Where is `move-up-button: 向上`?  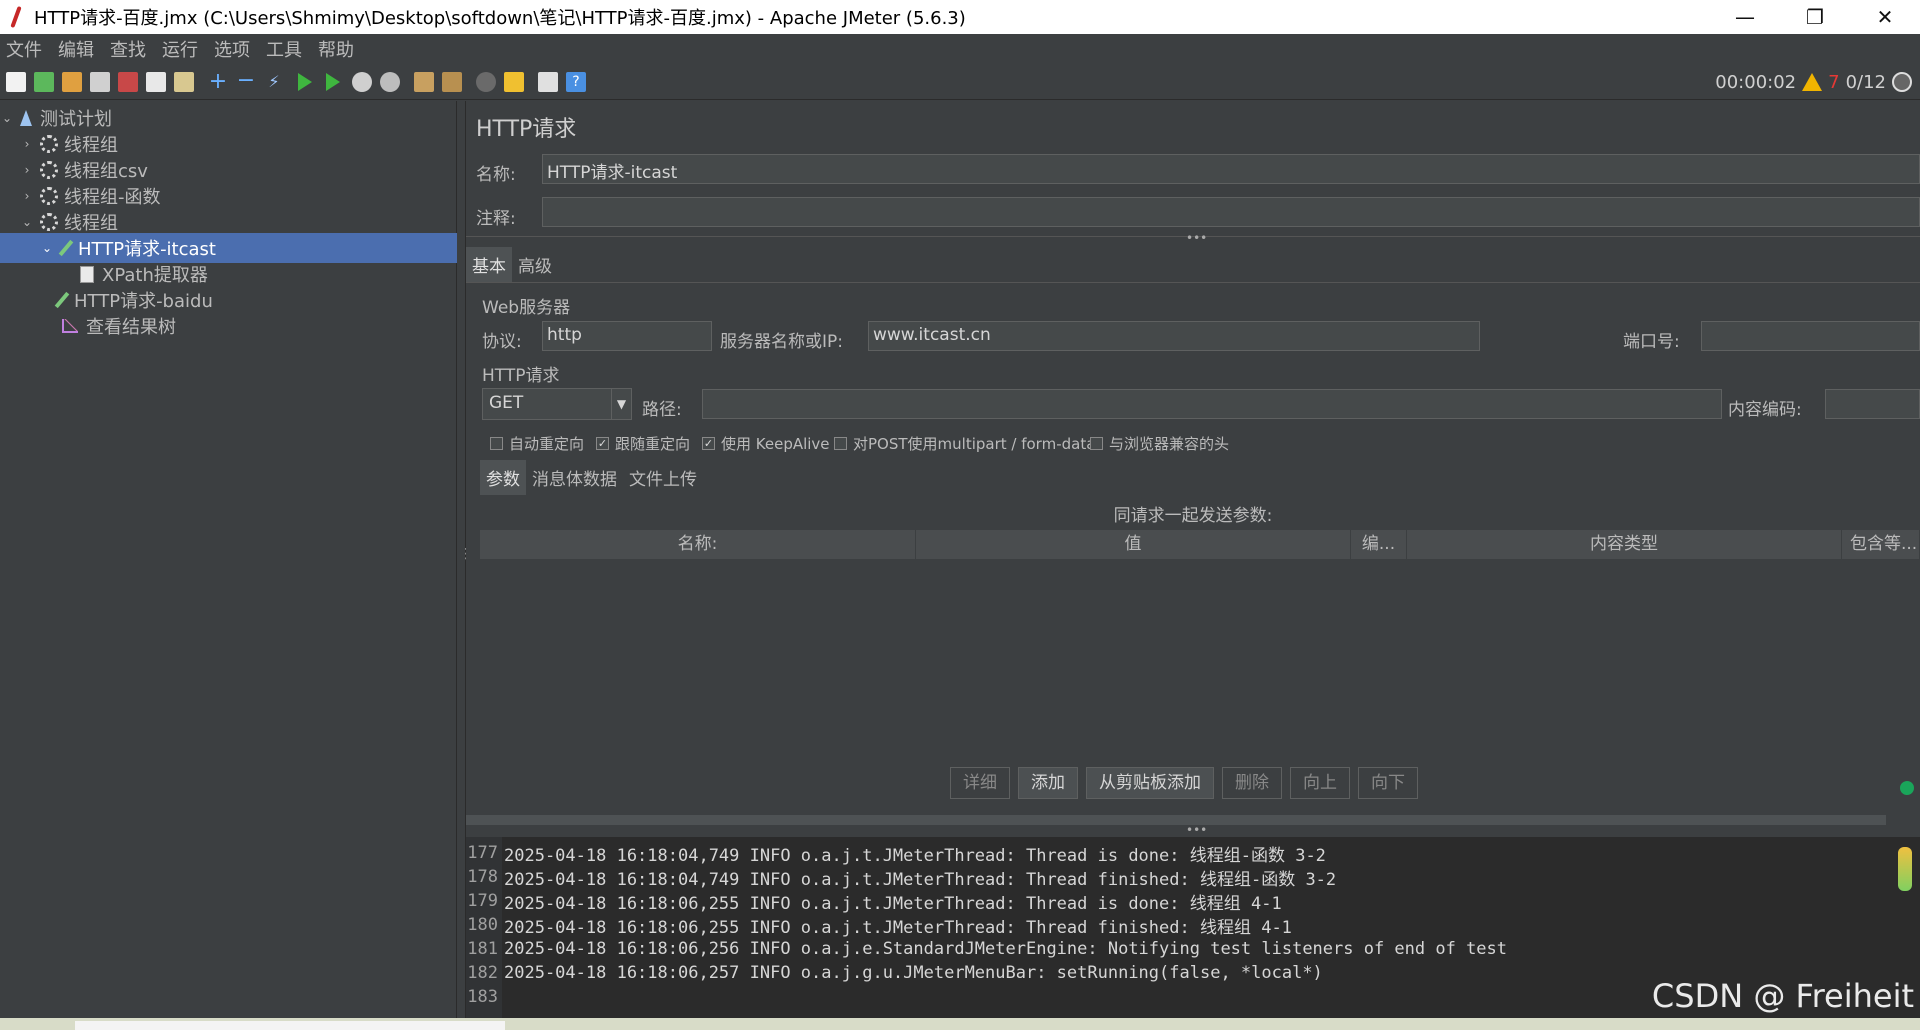 move-up-button: 向上 is located at coordinates (1320, 783).